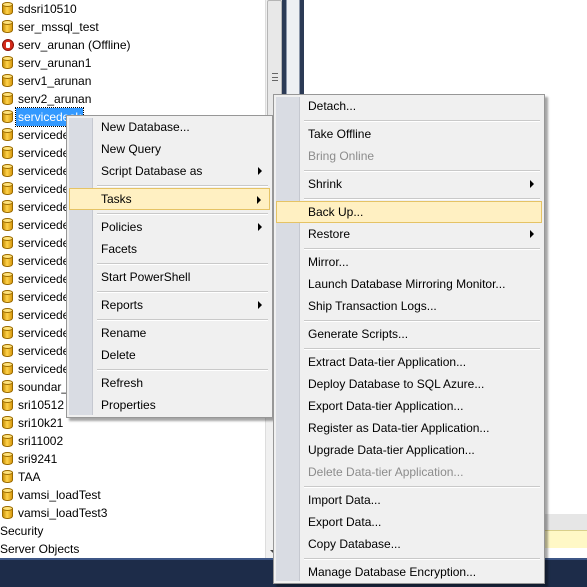  What do you see at coordinates (8, 45) in the screenshot?
I see `offline-database-icon` at bounding box center [8, 45].